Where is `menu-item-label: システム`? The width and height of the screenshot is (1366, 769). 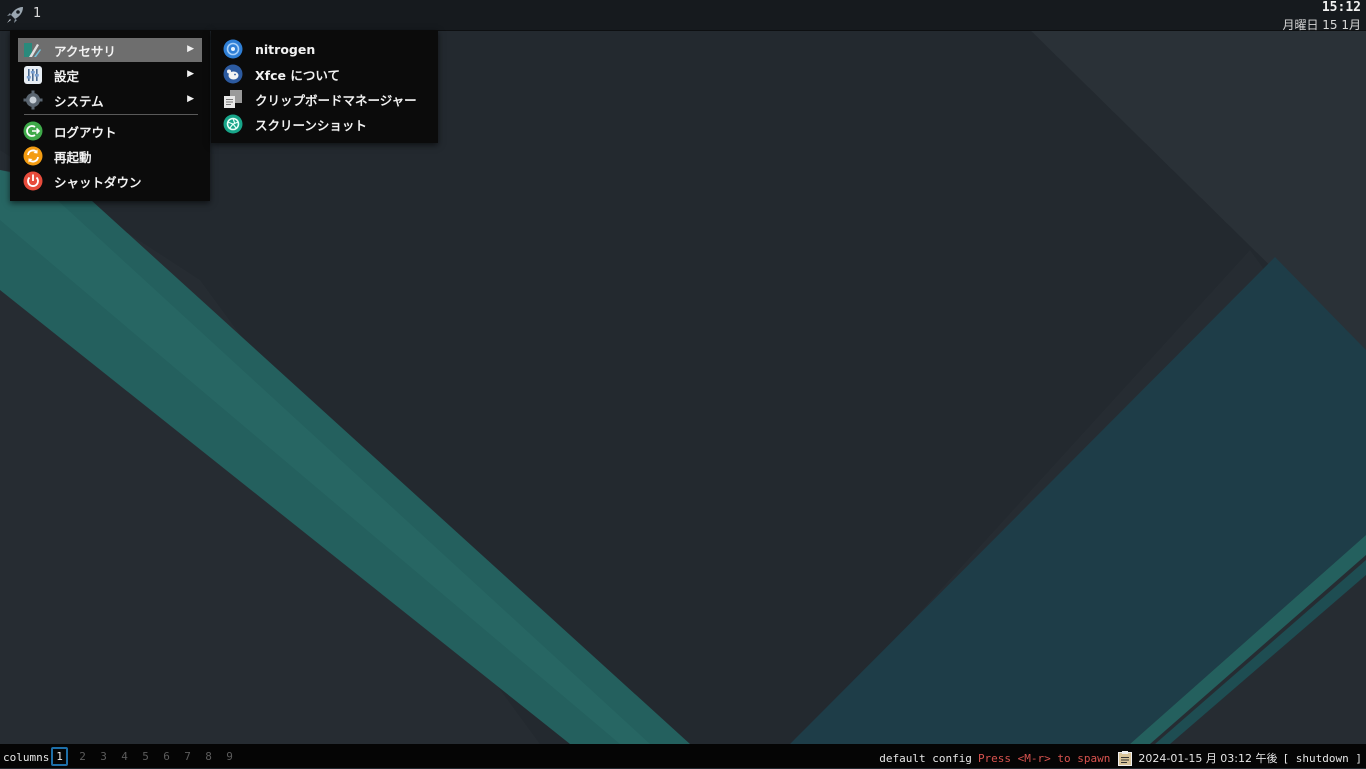
menu-item-label: システム is located at coordinates (79, 101).